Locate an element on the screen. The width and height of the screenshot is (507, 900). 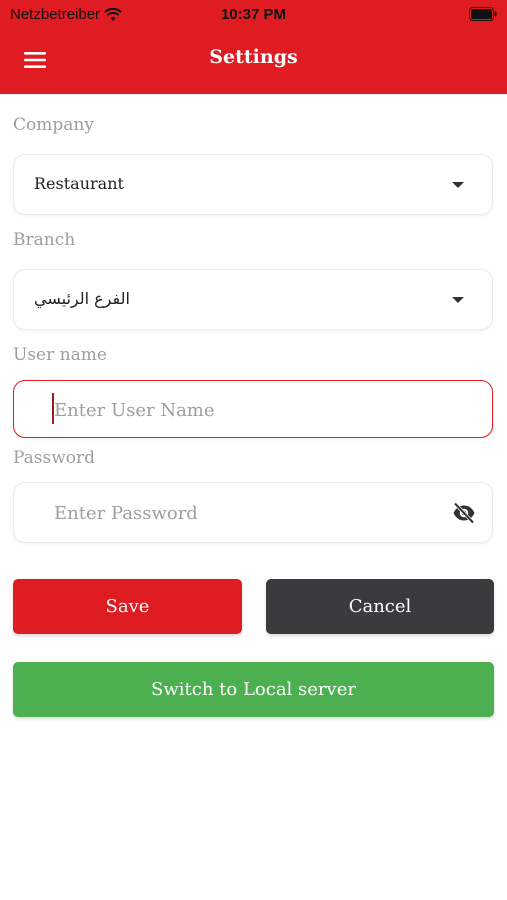
username-label: User name is located at coordinates (60, 355).